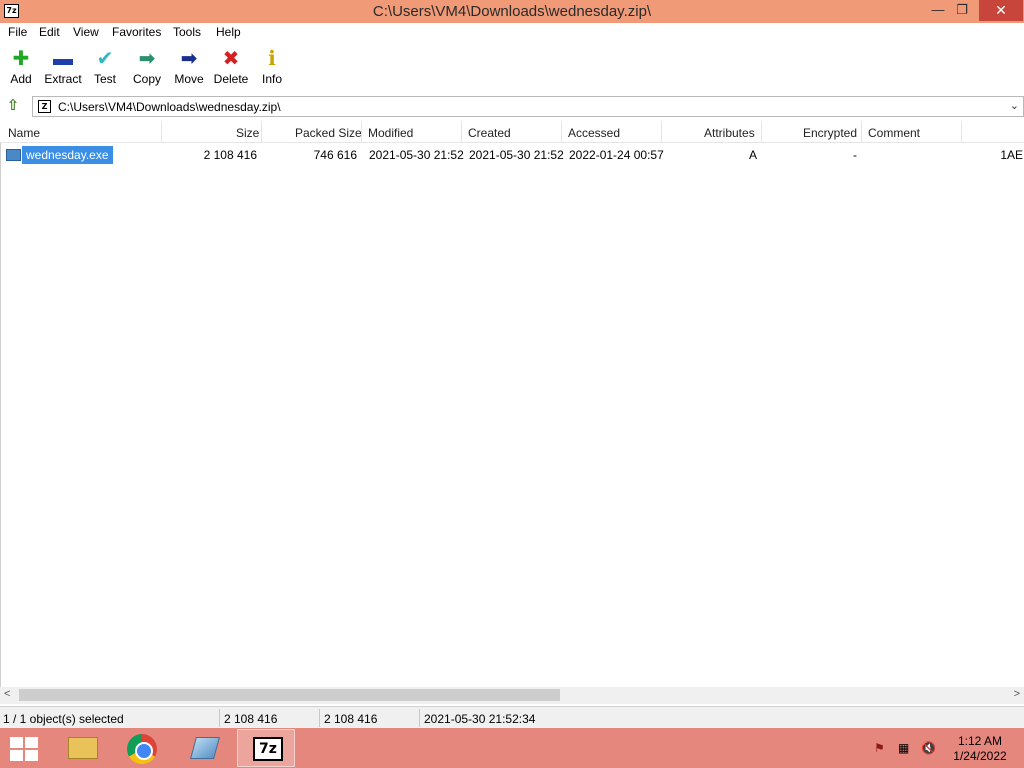 Image resolution: width=1024 pixels, height=768 pixels. I want to click on column-packed-size: Packed Size, so click(328, 133).